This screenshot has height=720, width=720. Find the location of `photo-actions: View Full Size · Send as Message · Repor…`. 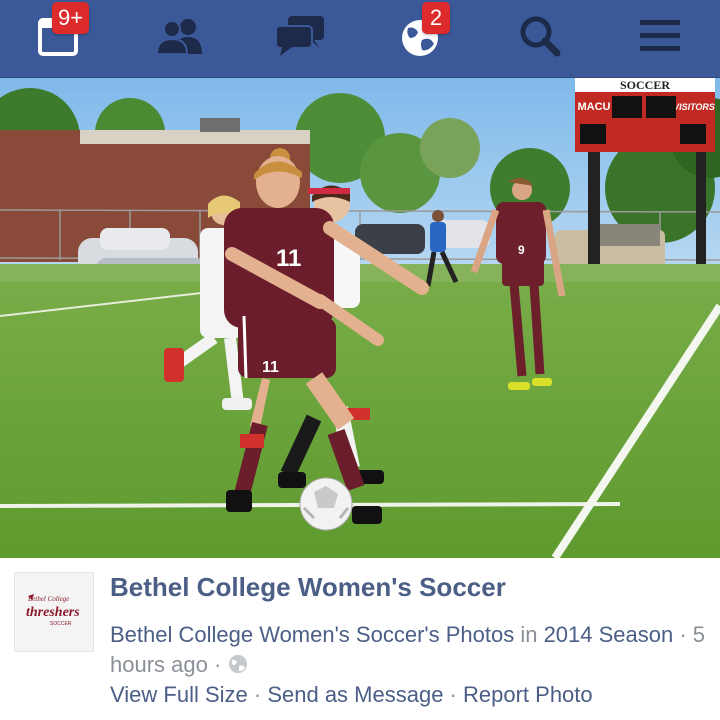

photo-actions: View Full Size · Send as Message · Repor… is located at coordinates (351, 695).